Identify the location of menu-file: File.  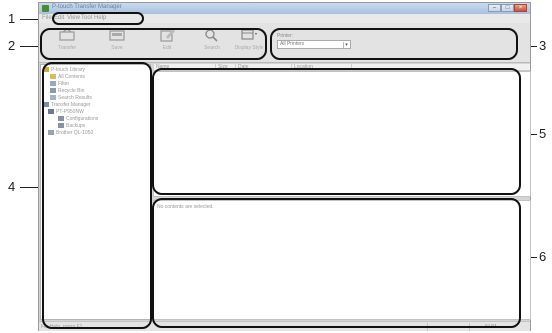
(47, 18).